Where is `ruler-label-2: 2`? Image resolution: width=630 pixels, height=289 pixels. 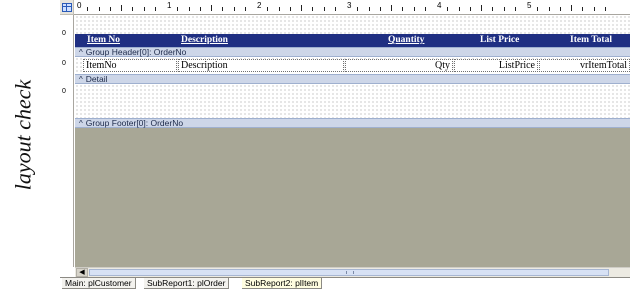 ruler-label-2: 2 is located at coordinates (259, 5).